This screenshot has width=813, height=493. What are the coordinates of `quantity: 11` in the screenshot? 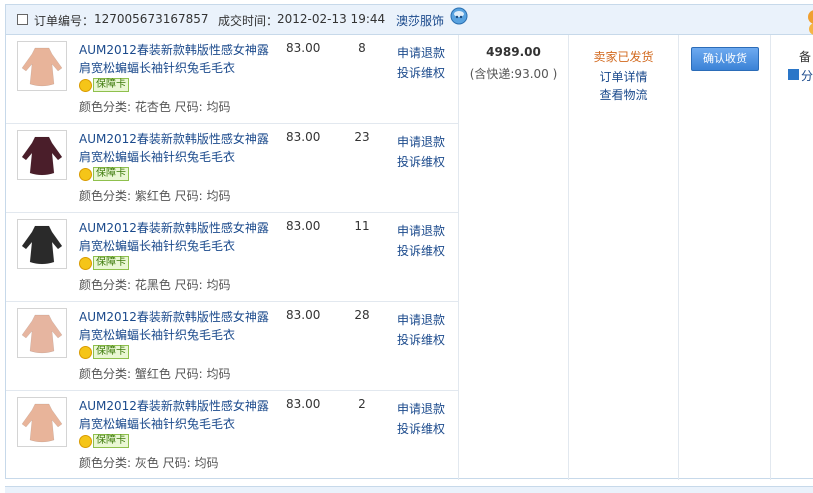 It's located at (362, 226).